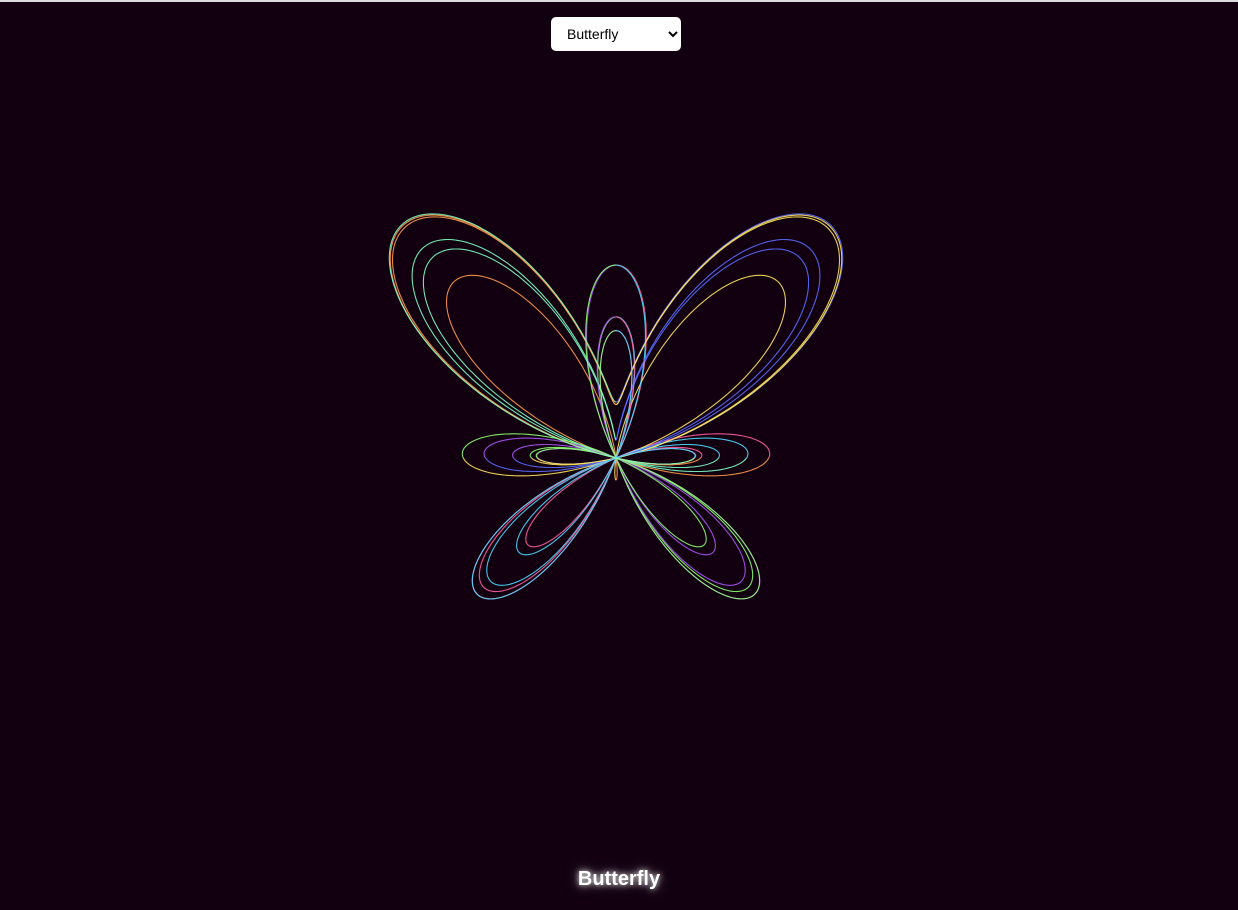 This screenshot has height=910, width=1238. Describe the element at coordinates (619, 879) in the screenshot. I see `curve-title: Butterfly` at that location.